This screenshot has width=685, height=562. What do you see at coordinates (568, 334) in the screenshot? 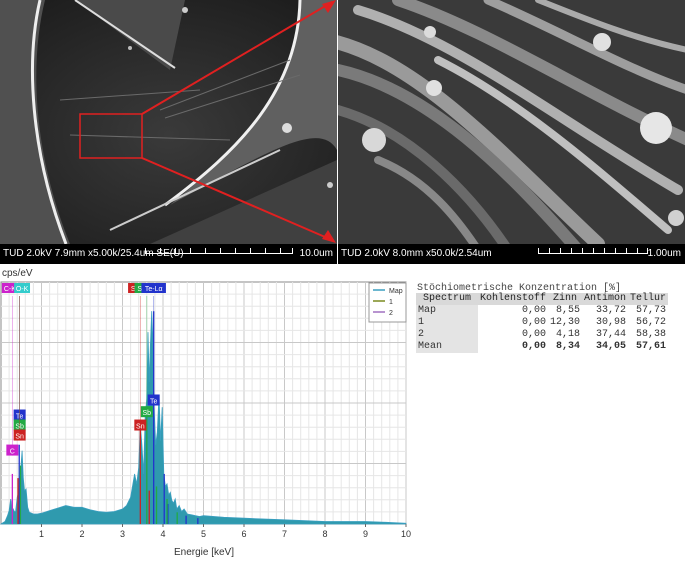
I see `quant-cell: 4,18` at bounding box center [568, 334].